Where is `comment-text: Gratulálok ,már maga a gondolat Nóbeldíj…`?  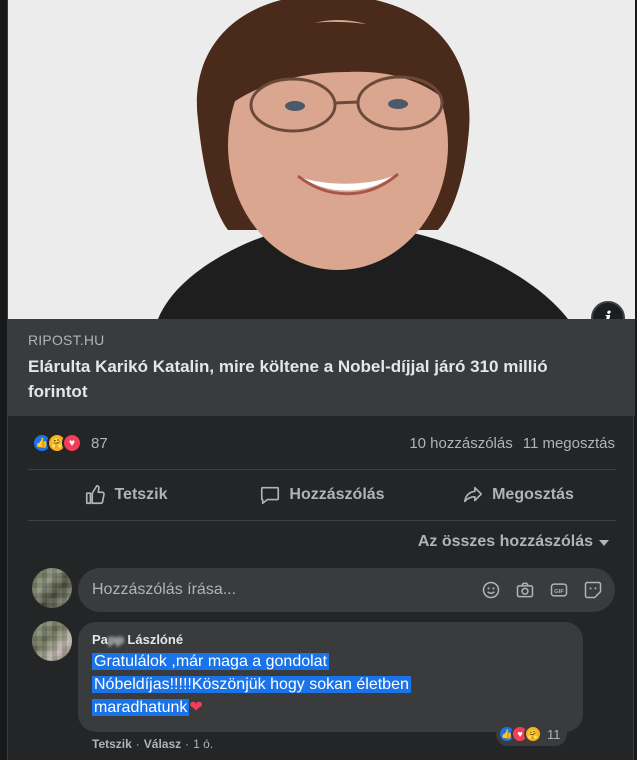 comment-text: Gratulálok ,már maga a gondolat Nóbeldíj… is located at coordinates (331, 684).